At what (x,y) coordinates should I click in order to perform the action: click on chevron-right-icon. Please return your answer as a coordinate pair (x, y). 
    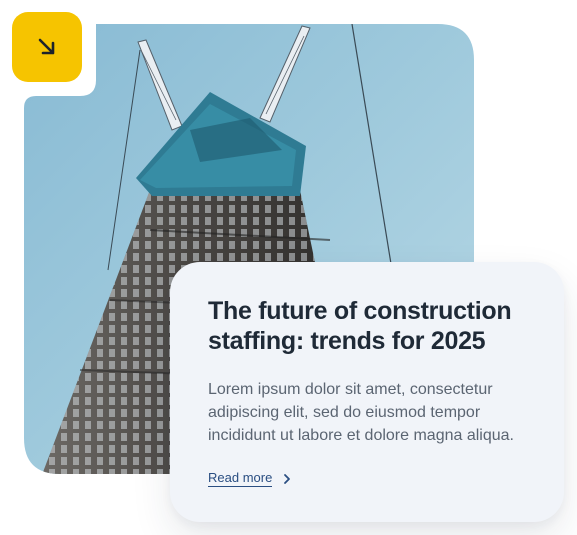
    Looking at the image, I should click on (287, 478).